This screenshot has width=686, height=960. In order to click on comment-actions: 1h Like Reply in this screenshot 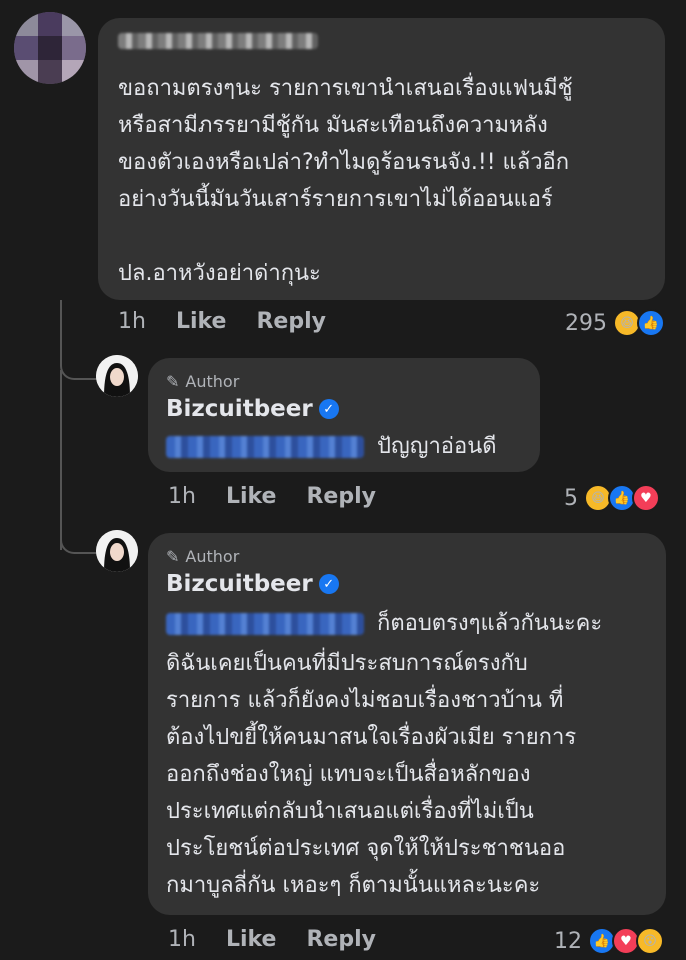, I will do `click(222, 321)`.